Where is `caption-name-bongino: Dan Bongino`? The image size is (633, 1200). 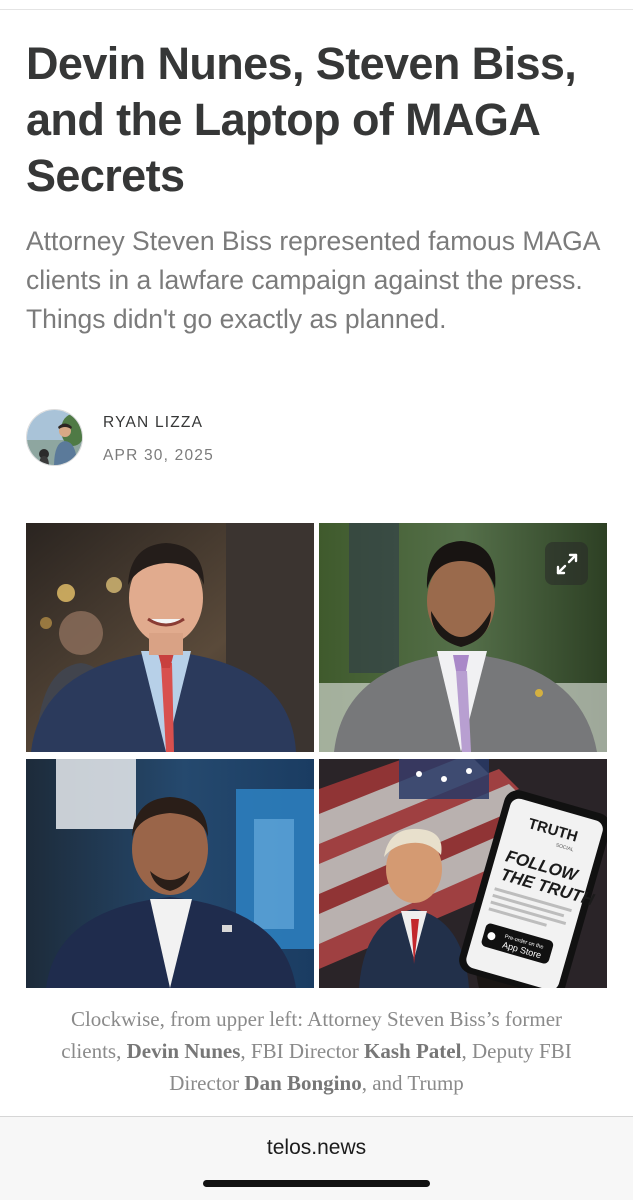
caption-name-bongino: Dan Bongino is located at coordinates (303, 1083).